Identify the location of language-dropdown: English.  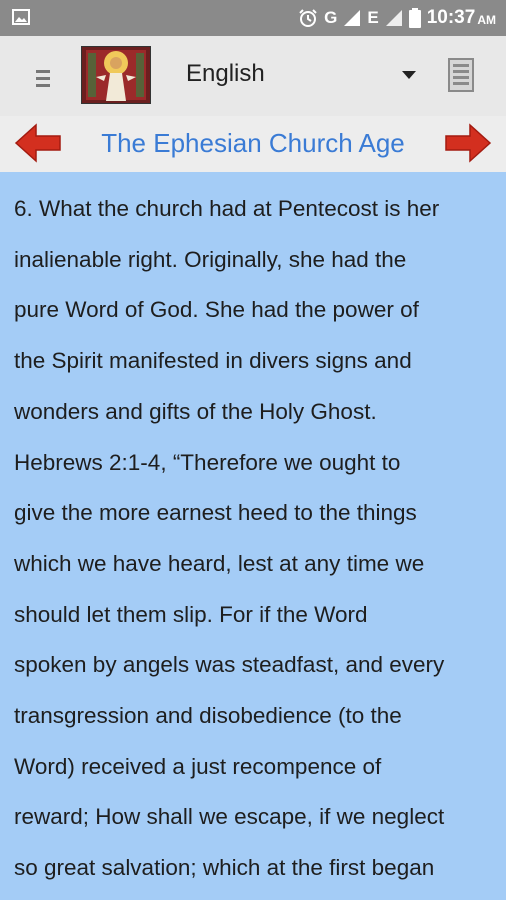
(304, 75).